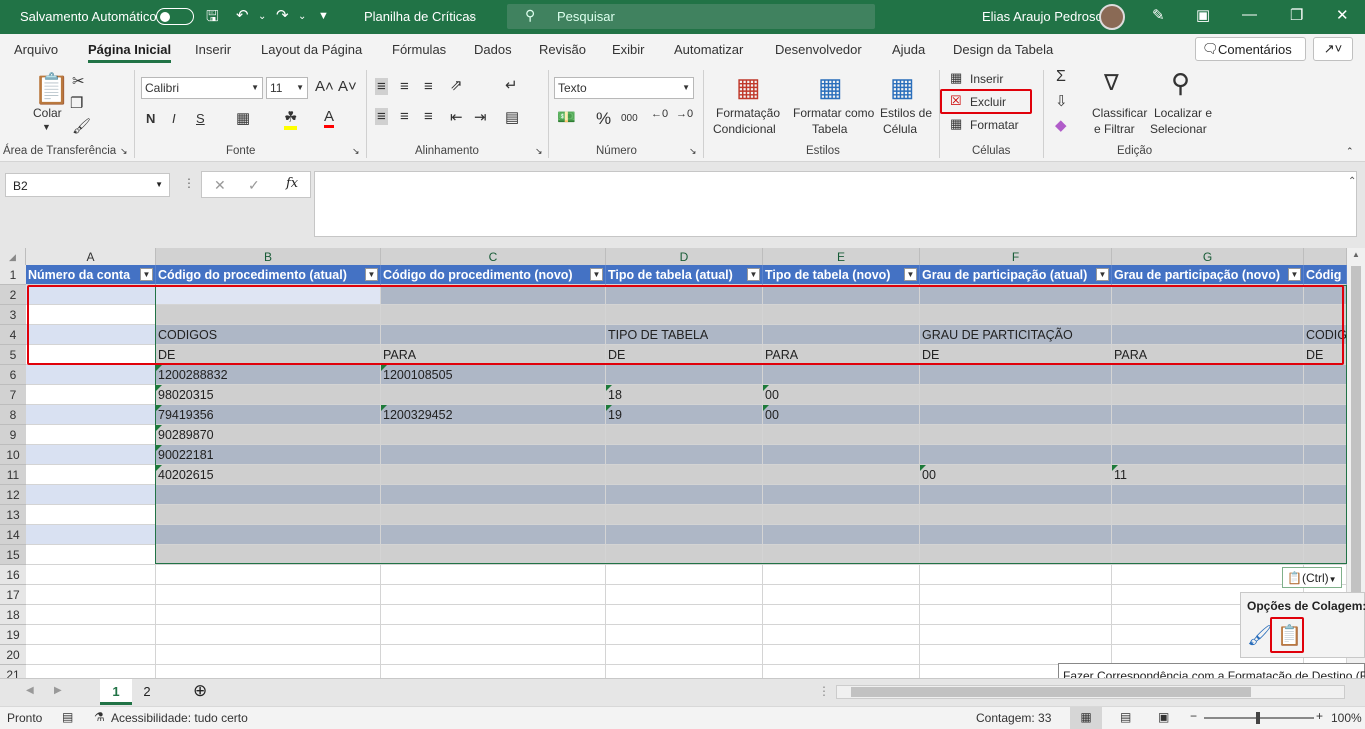  Describe the element at coordinates (1178, 129) in the screenshot. I see `find-label-2: Selecionar` at that location.